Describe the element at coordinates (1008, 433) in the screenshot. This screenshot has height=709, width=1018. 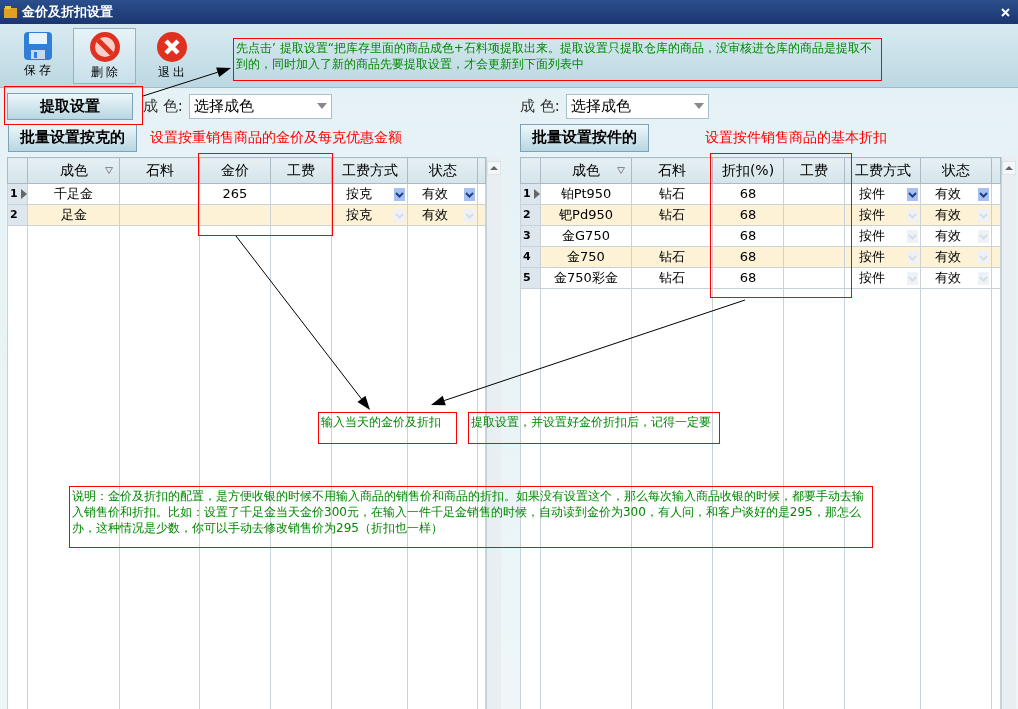
I see `scrollbar` at that location.